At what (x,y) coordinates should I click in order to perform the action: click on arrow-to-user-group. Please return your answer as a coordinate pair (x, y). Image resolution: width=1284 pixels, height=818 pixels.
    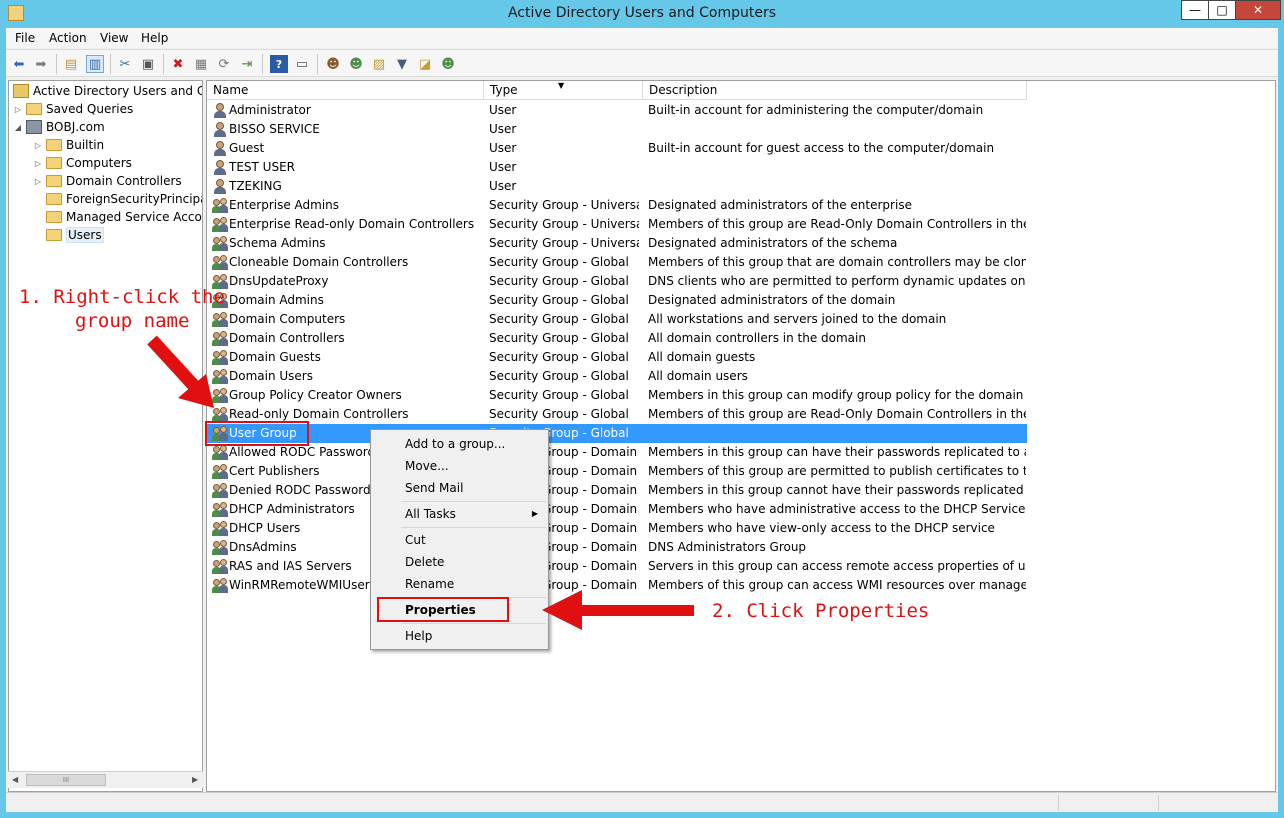
    Looking at the image, I should click on (180, 371).